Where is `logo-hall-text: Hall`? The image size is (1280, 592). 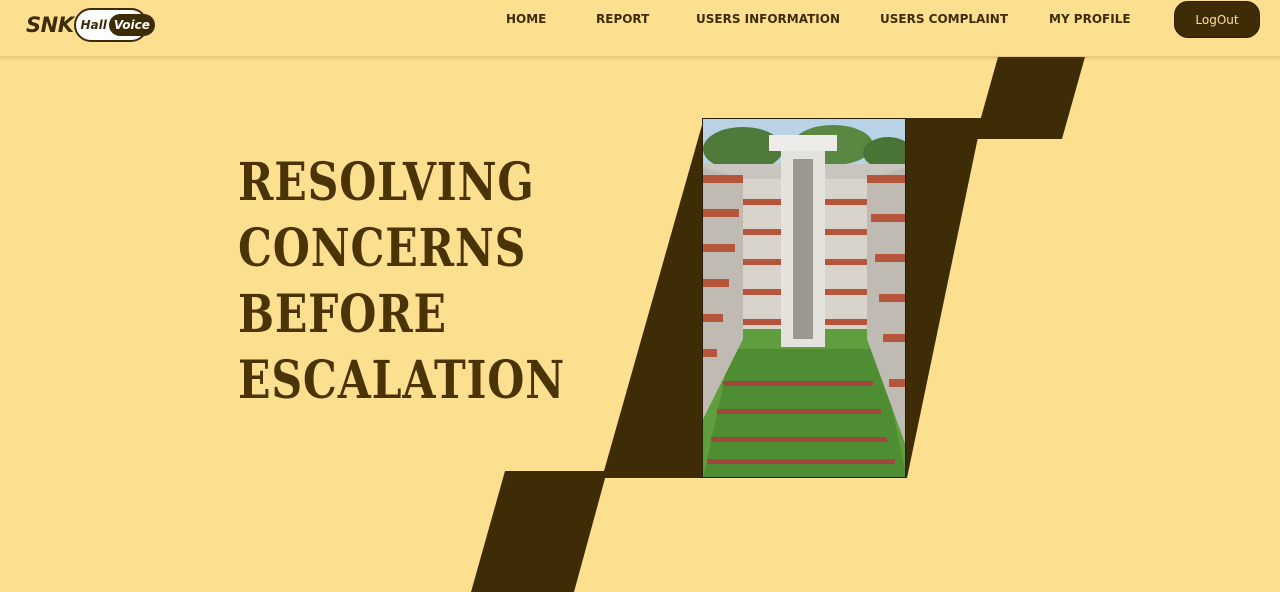 logo-hall-text: Hall is located at coordinates (93, 25).